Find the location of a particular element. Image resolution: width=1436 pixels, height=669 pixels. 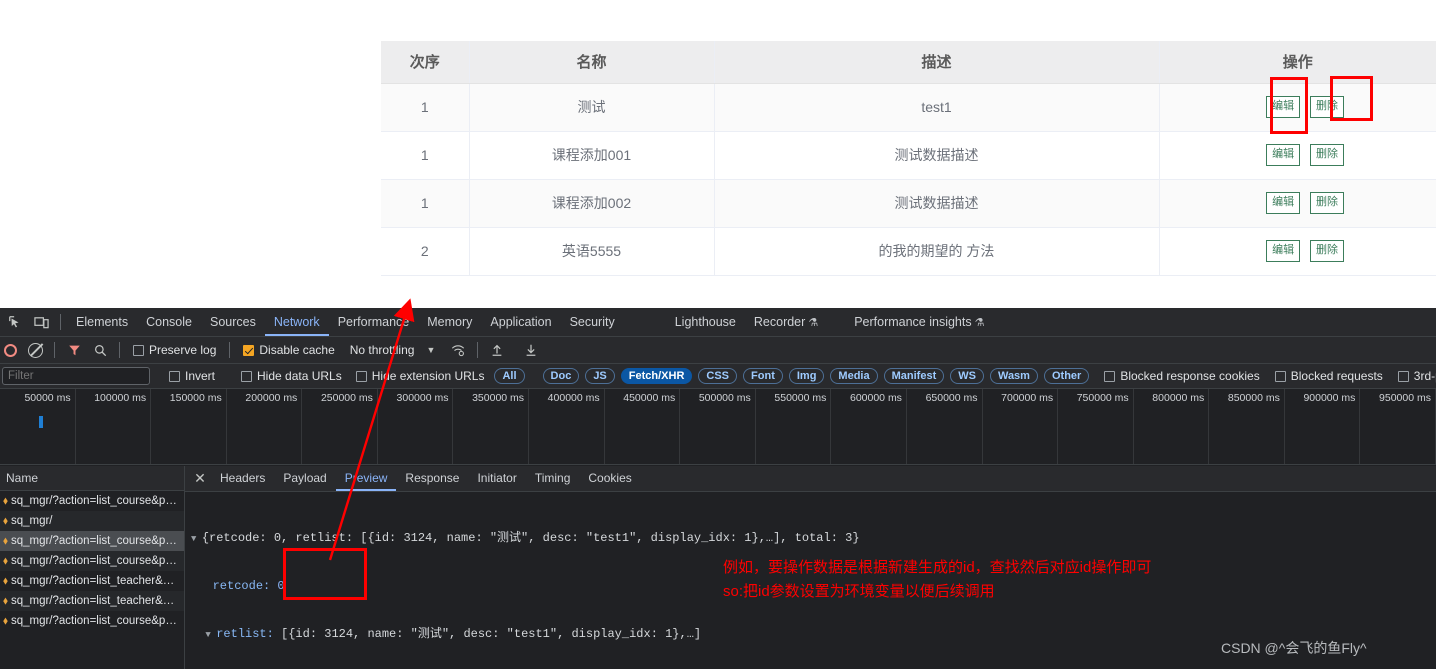

timeline-tick-label: 950000 ms is located at coordinates (1405, 398).